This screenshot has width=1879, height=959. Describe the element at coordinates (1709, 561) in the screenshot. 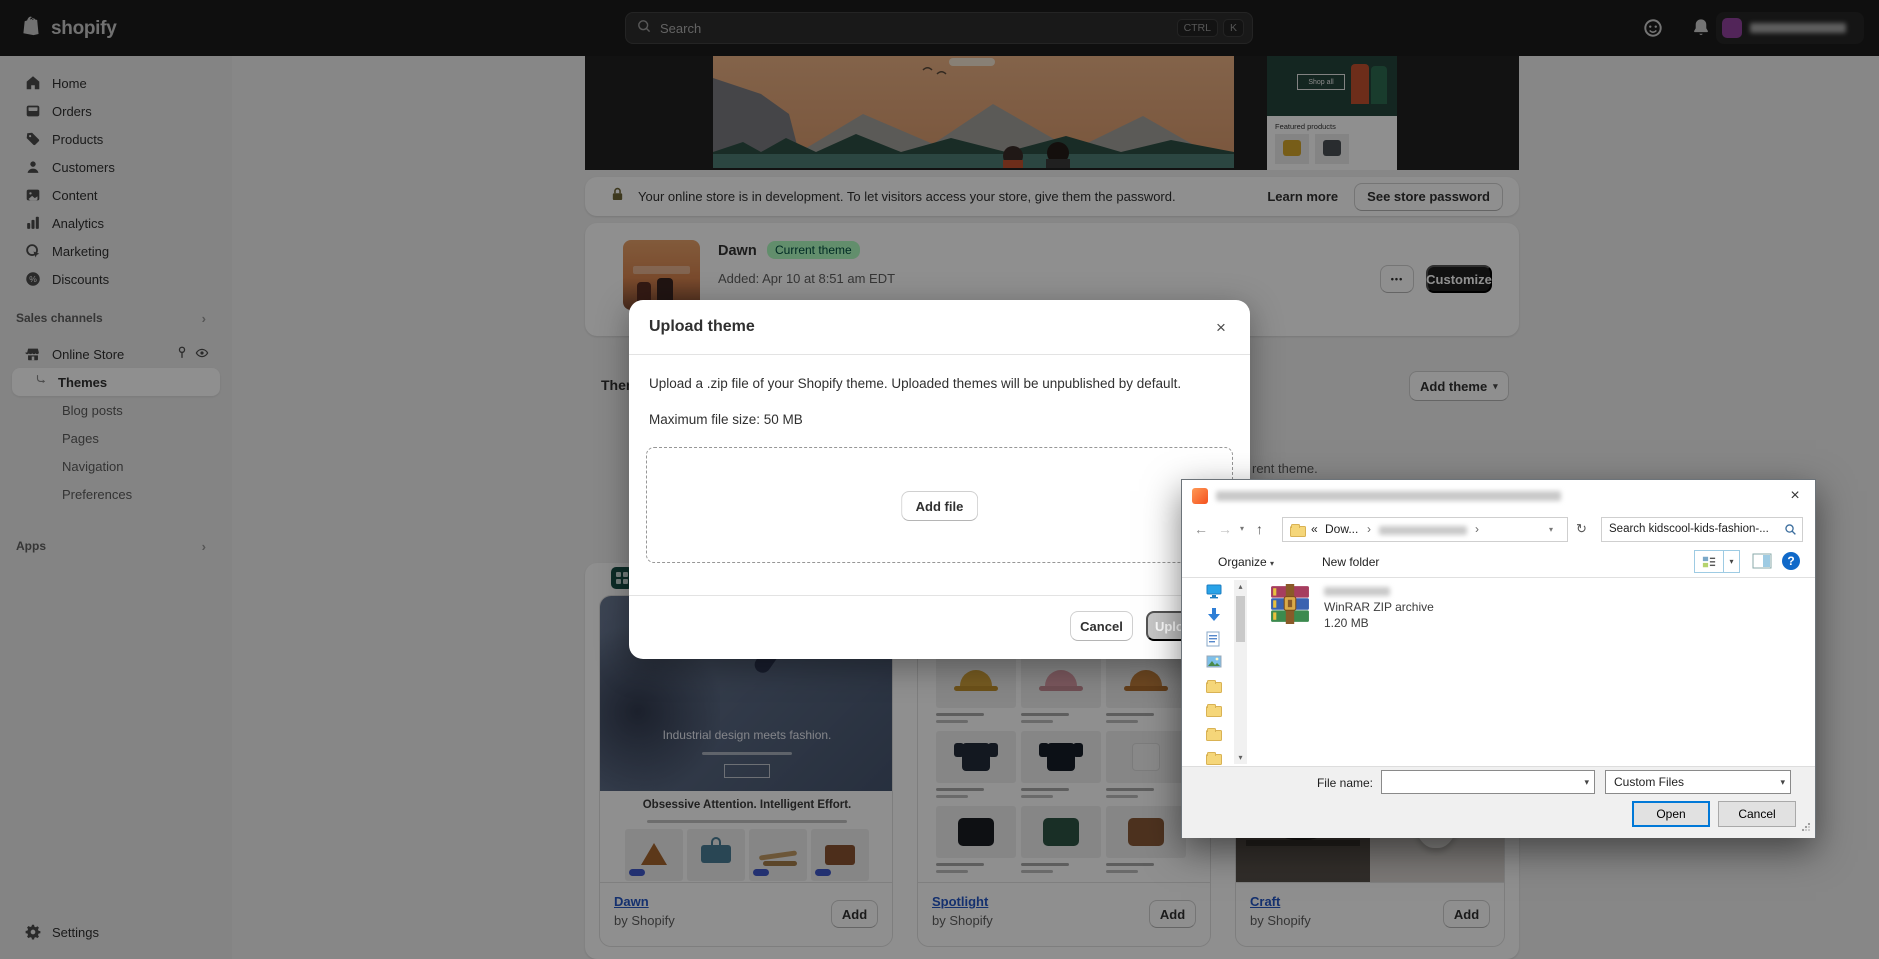

I see `view-mode-icon` at that location.